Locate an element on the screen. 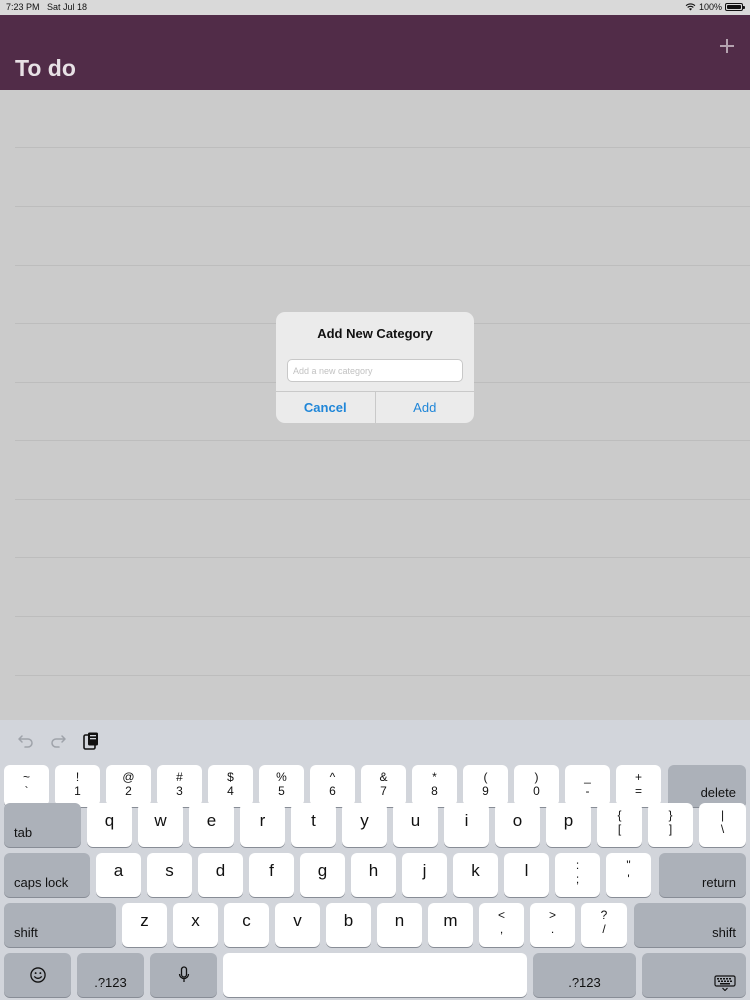  caps-lock-key: caps lock is located at coordinates (47, 875).